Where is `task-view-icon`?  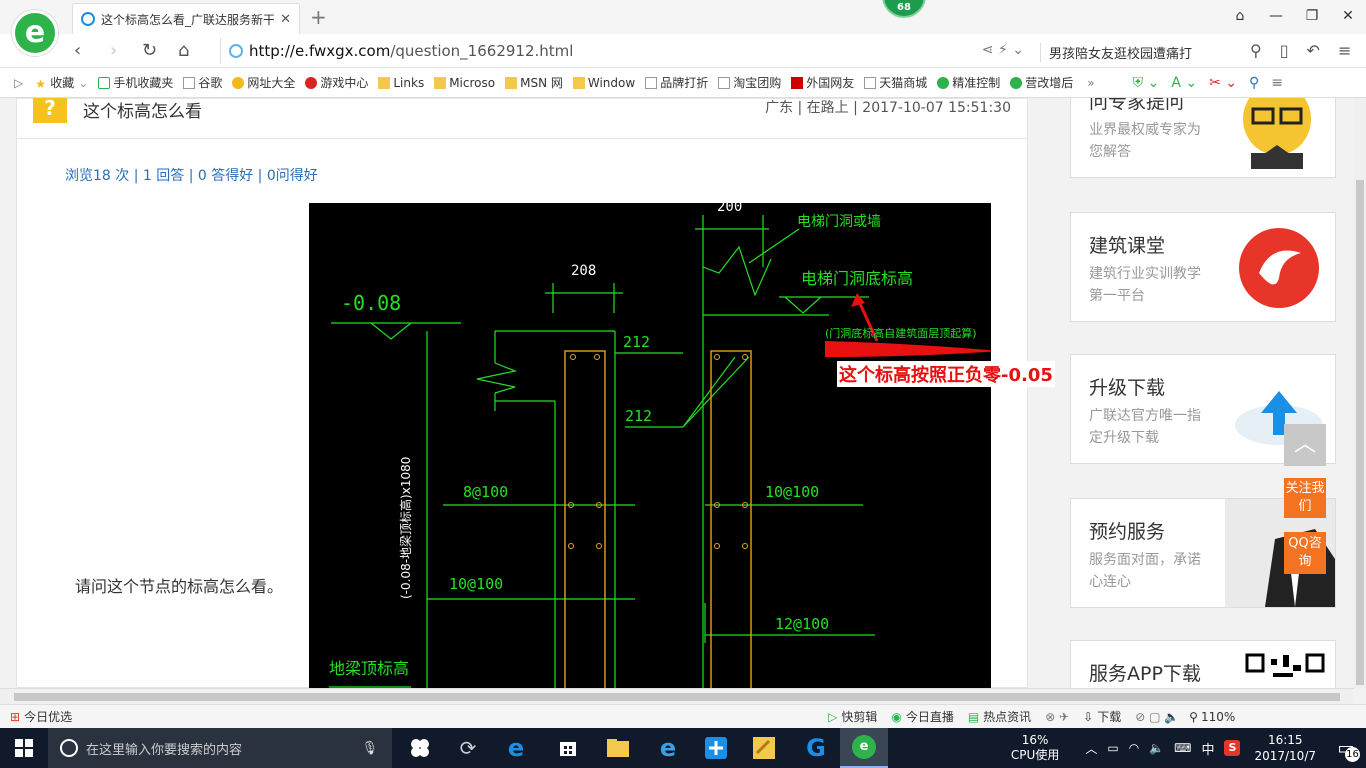 task-view-icon is located at coordinates (420, 748).